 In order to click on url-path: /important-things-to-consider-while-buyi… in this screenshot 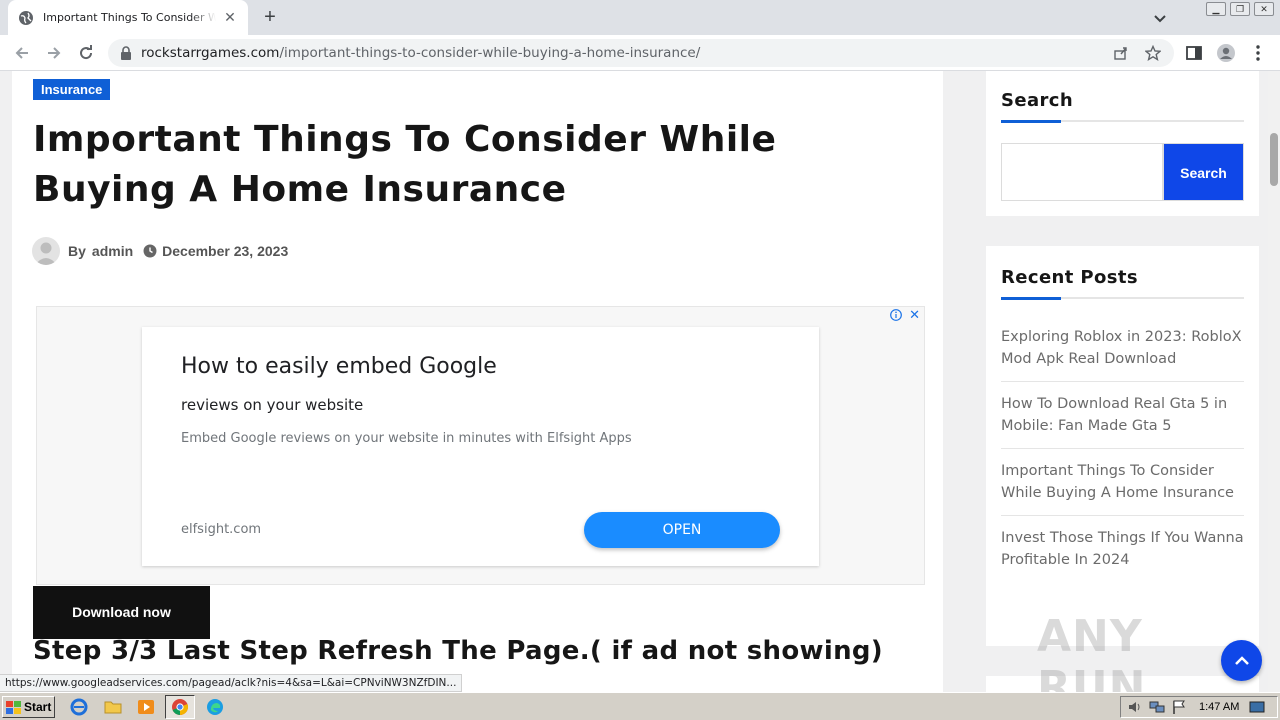, I will do `click(490, 53)`.